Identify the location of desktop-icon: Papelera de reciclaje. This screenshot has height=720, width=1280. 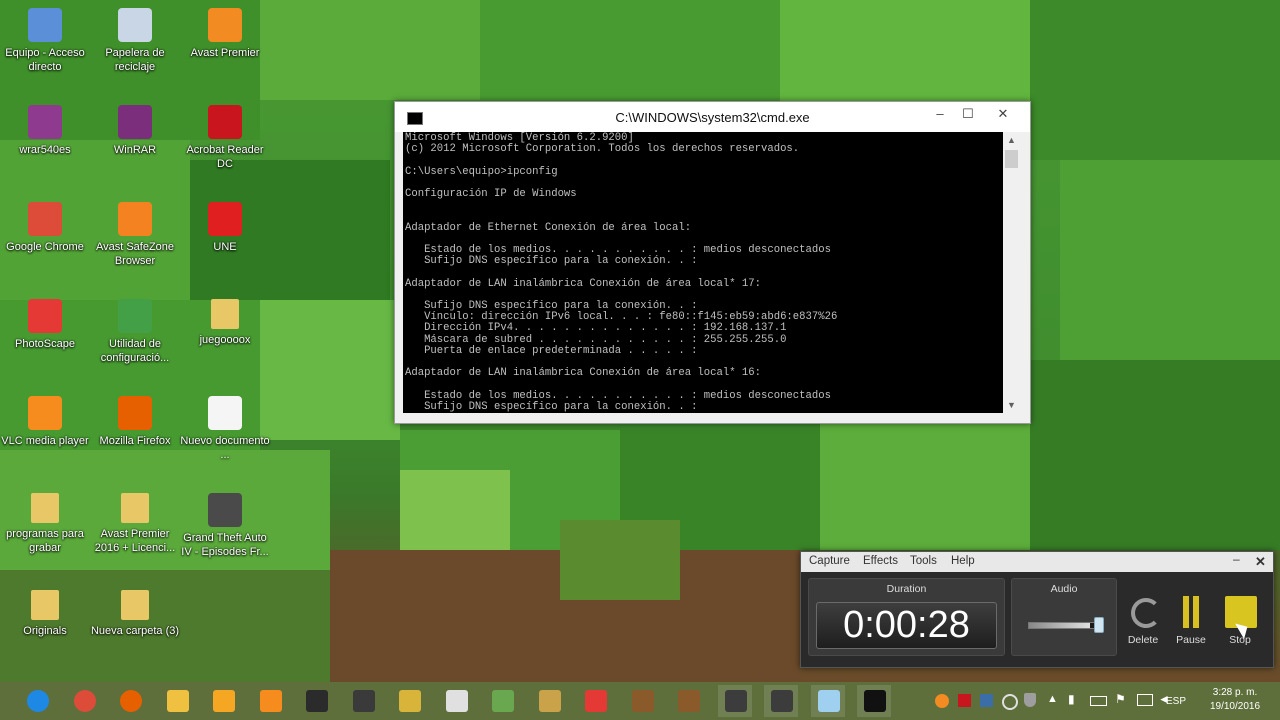
(135, 41).